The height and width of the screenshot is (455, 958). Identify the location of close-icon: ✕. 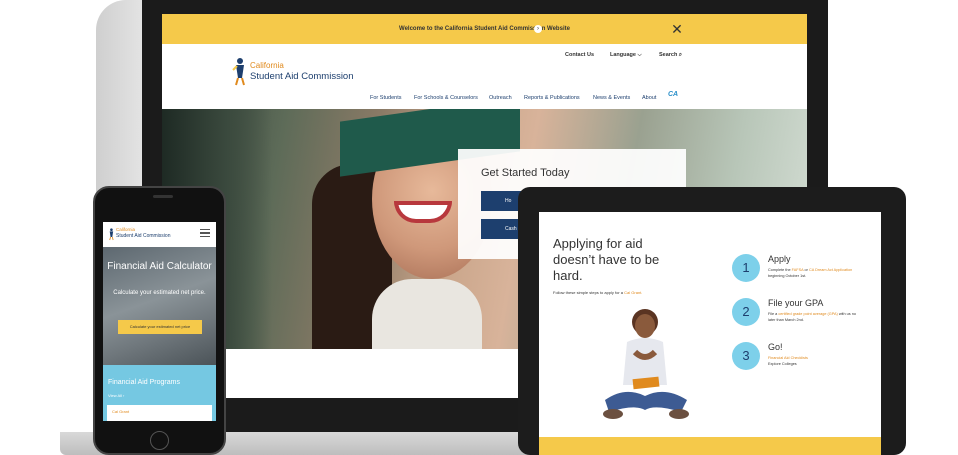
(677, 29).